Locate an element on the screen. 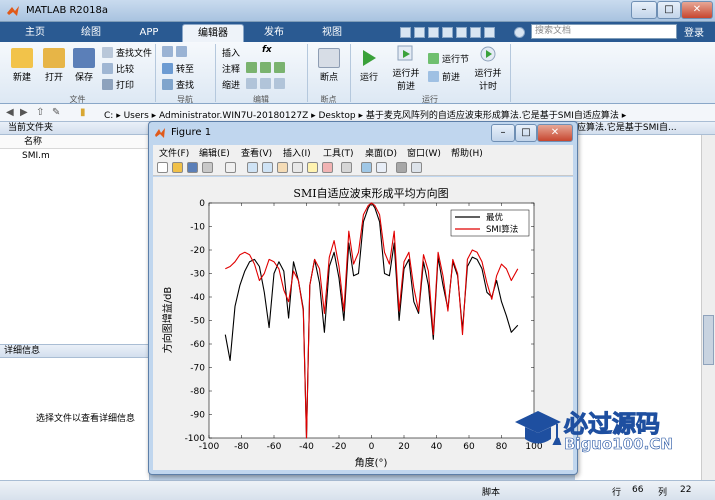  pointer-icon is located at coordinates (230, 167).